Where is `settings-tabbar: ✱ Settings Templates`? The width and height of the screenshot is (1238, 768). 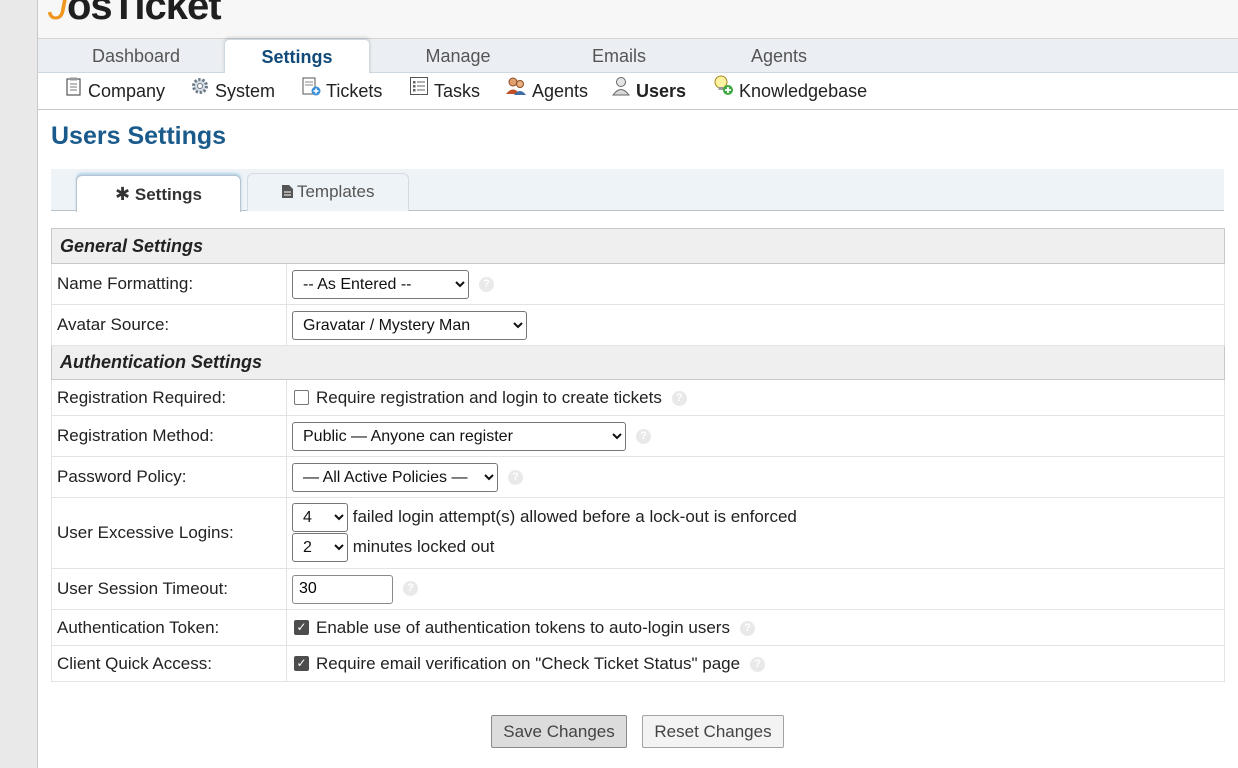
settings-tabbar: ✱ Settings Templates is located at coordinates (637, 190).